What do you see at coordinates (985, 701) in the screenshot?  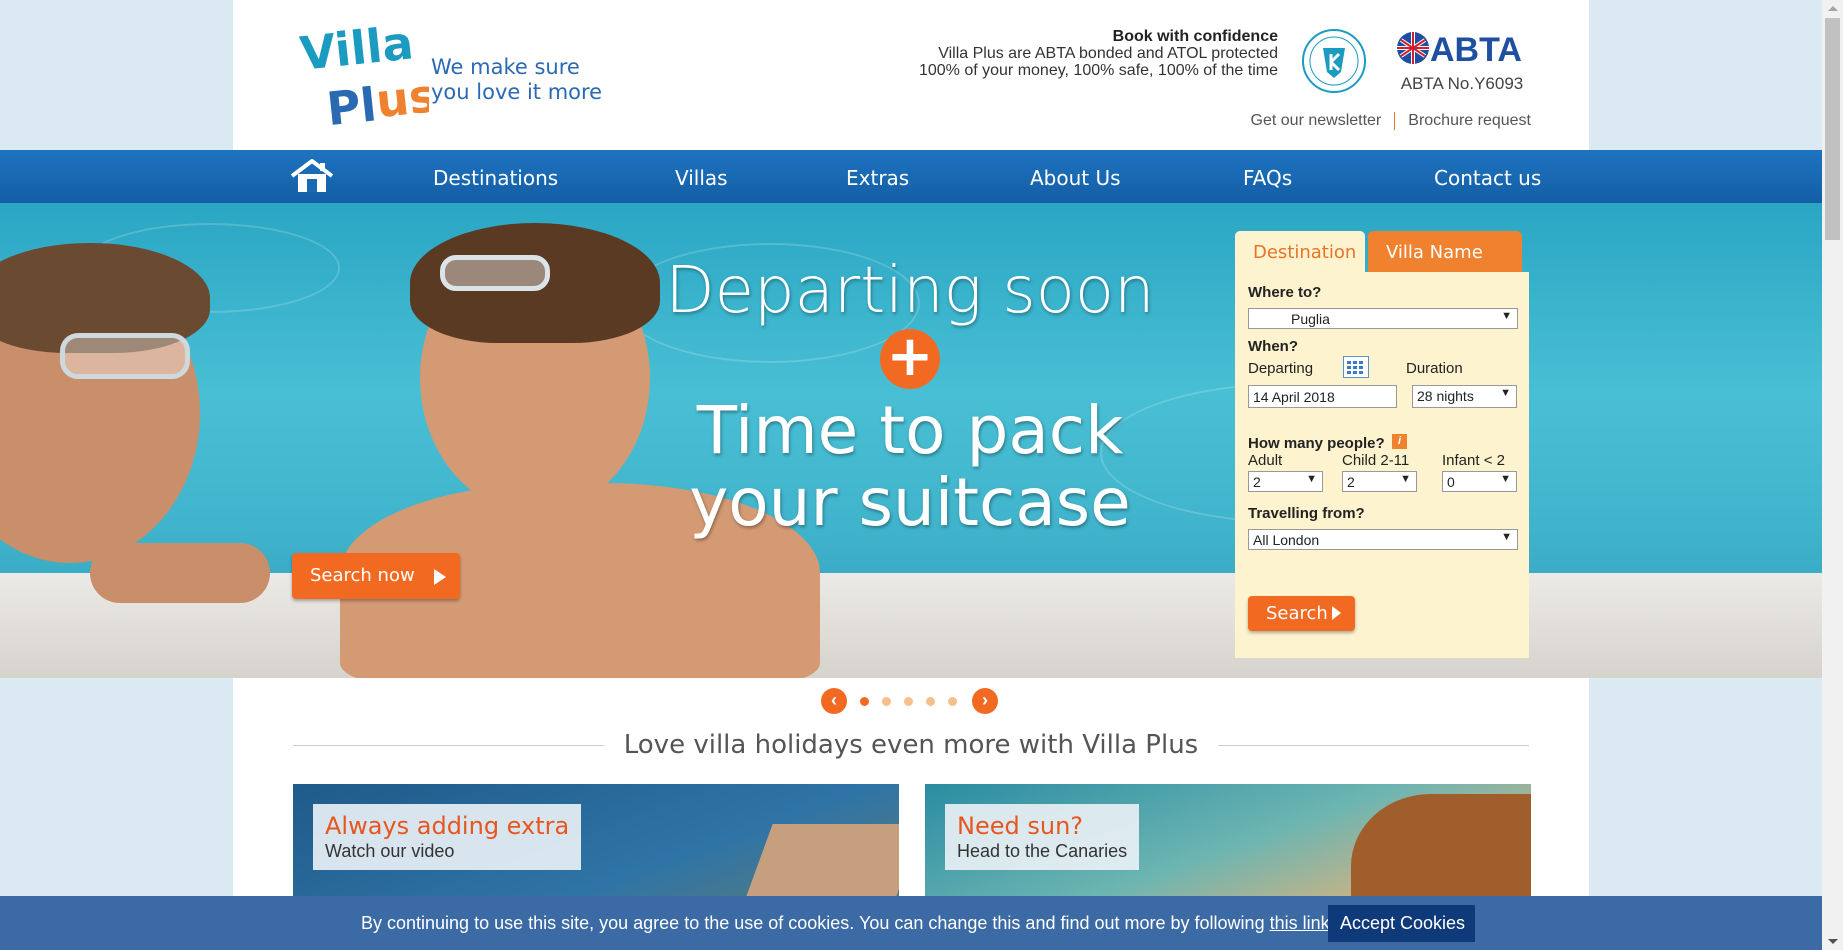 I see `carousel-next-icon: ›` at bounding box center [985, 701].